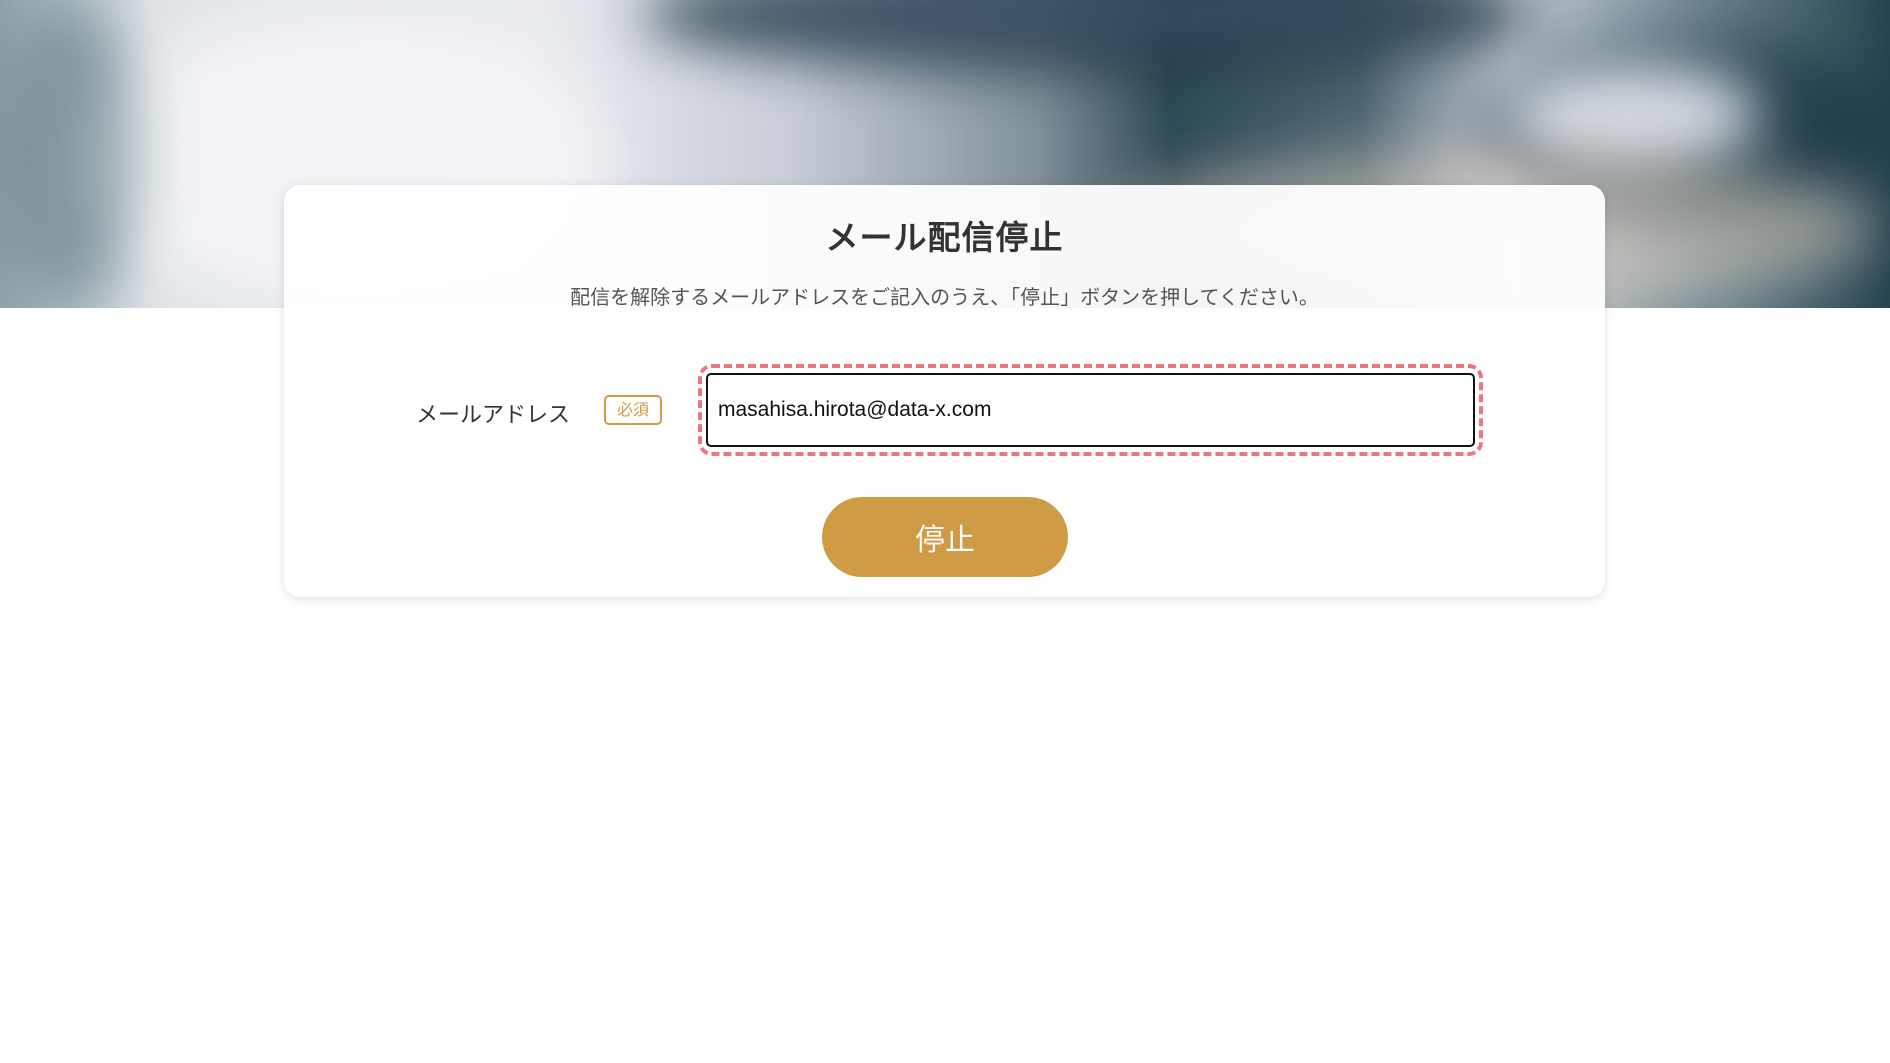  I want to click on page-description: 配信を解除するメールアドレスをご記入のうえ、「停止」ボタンを押してください。, so click(944, 297).